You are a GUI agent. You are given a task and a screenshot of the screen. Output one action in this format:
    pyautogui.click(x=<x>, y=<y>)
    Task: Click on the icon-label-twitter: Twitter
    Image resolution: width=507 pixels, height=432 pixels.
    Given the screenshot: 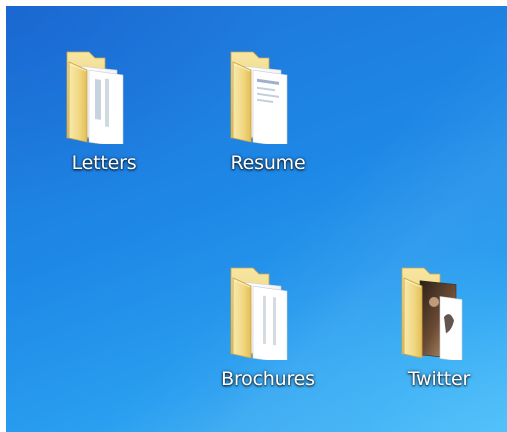 What is the action you would take?
    pyautogui.click(x=439, y=379)
    